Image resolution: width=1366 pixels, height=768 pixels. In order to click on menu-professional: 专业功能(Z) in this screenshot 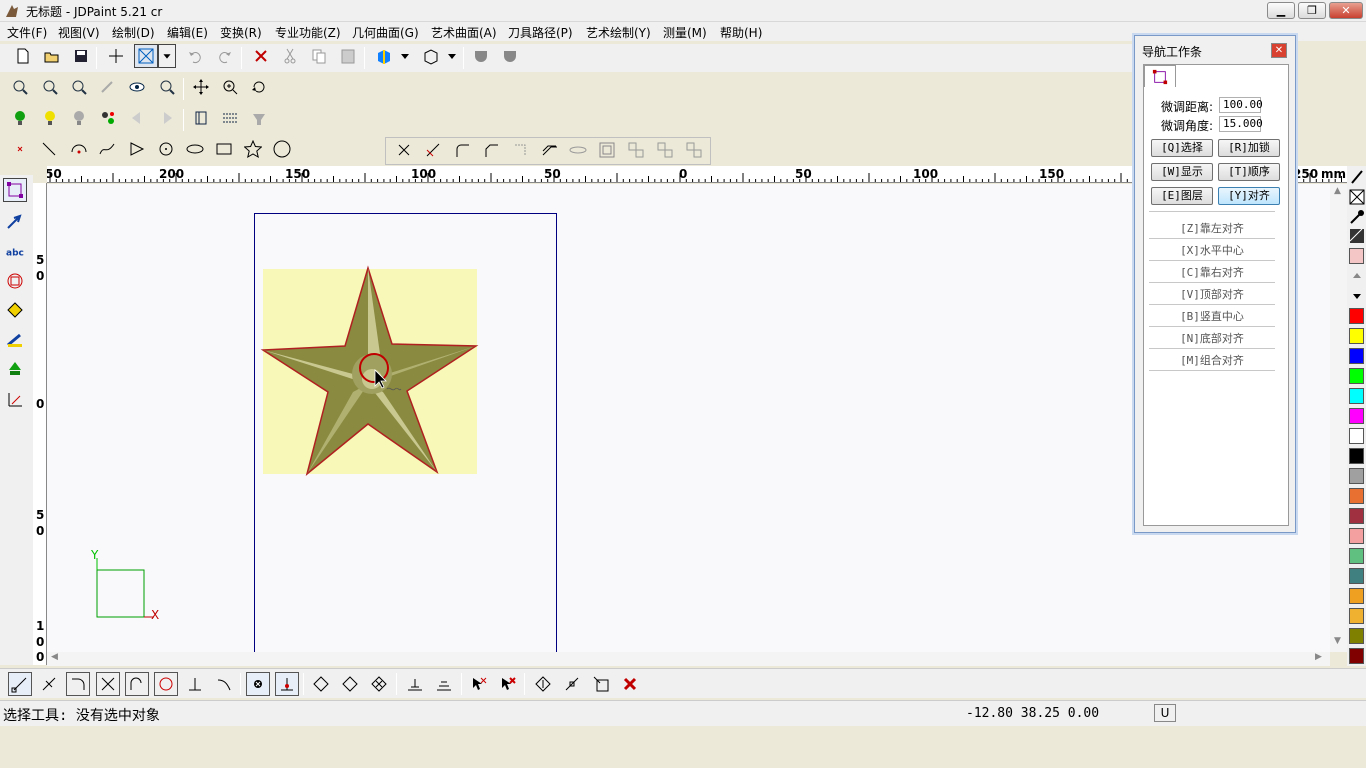, I will do `click(308, 32)`.